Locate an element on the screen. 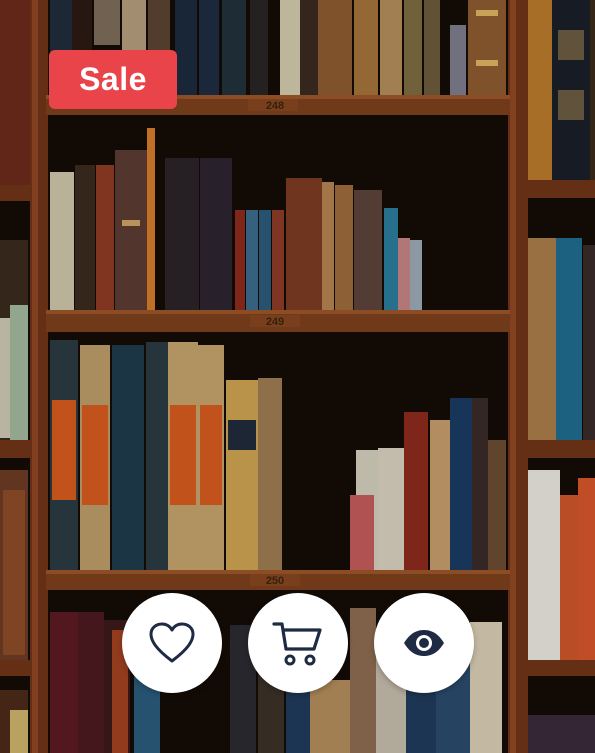 This screenshot has width=595, height=753. cart-icon is located at coordinates (297, 644).